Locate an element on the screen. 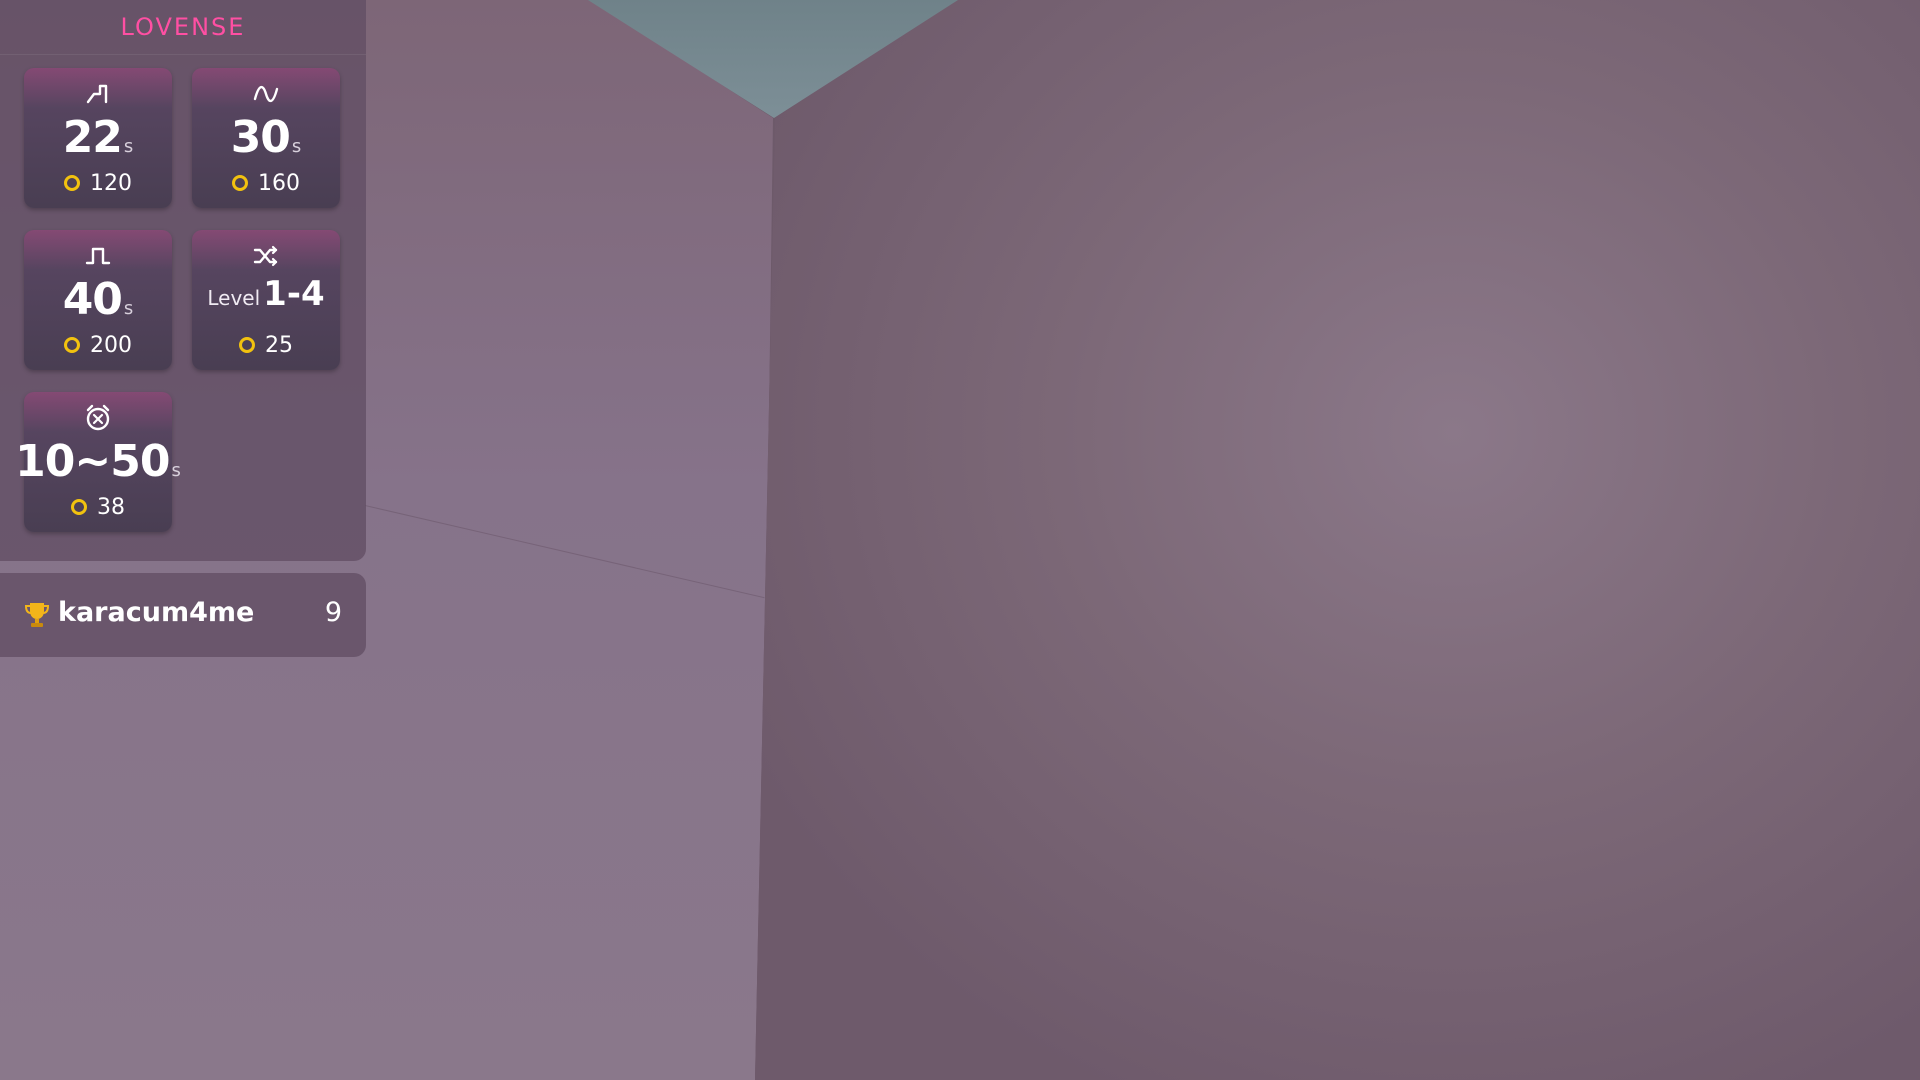  random-level-tile: Level 1-4 25 is located at coordinates (266, 300).